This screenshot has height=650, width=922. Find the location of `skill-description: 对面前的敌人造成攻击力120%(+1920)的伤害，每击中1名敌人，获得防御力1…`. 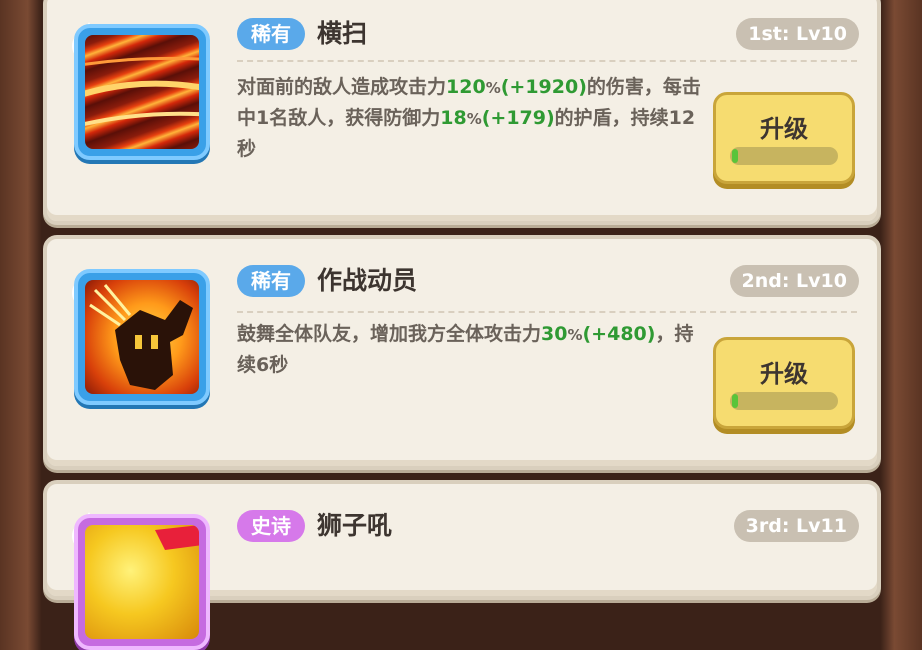

skill-description: 对面前的敌人造成攻击力120%(+1920)的伤害，每击中1名敌人，获得防御力1… is located at coordinates (469, 118).